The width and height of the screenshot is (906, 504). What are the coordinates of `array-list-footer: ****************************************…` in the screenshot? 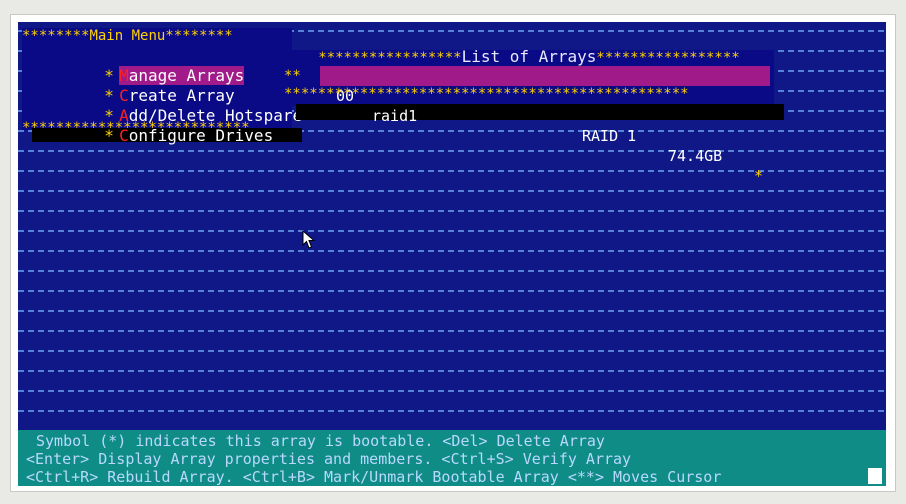 It's located at (486, 94).